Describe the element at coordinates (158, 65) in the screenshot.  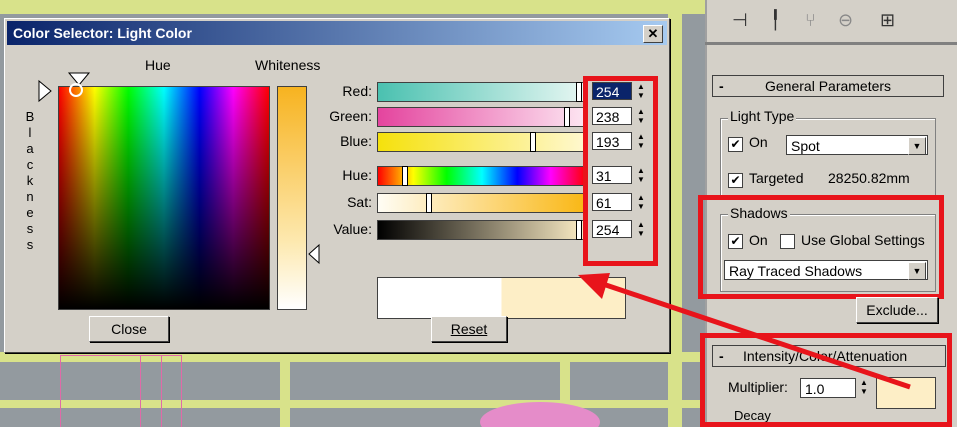
I see `hue-label: Hue` at that location.